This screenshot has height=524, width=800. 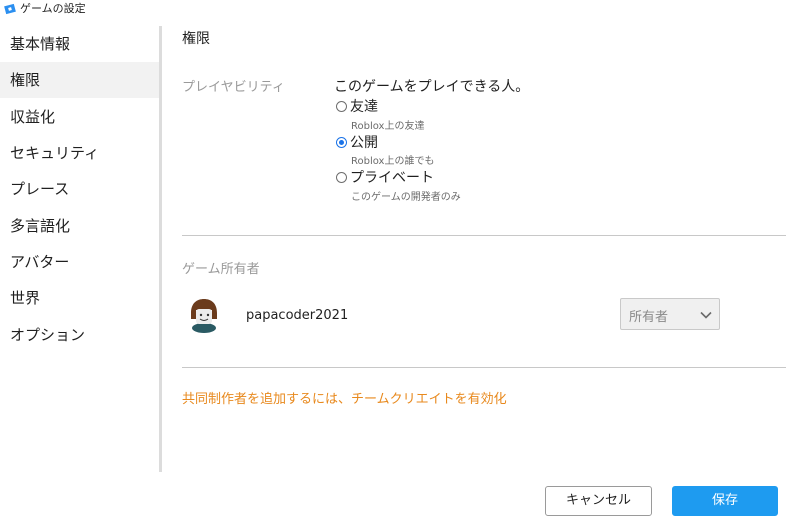 I want to click on sidebar-item-permissions: 権限, so click(x=79, y=80).